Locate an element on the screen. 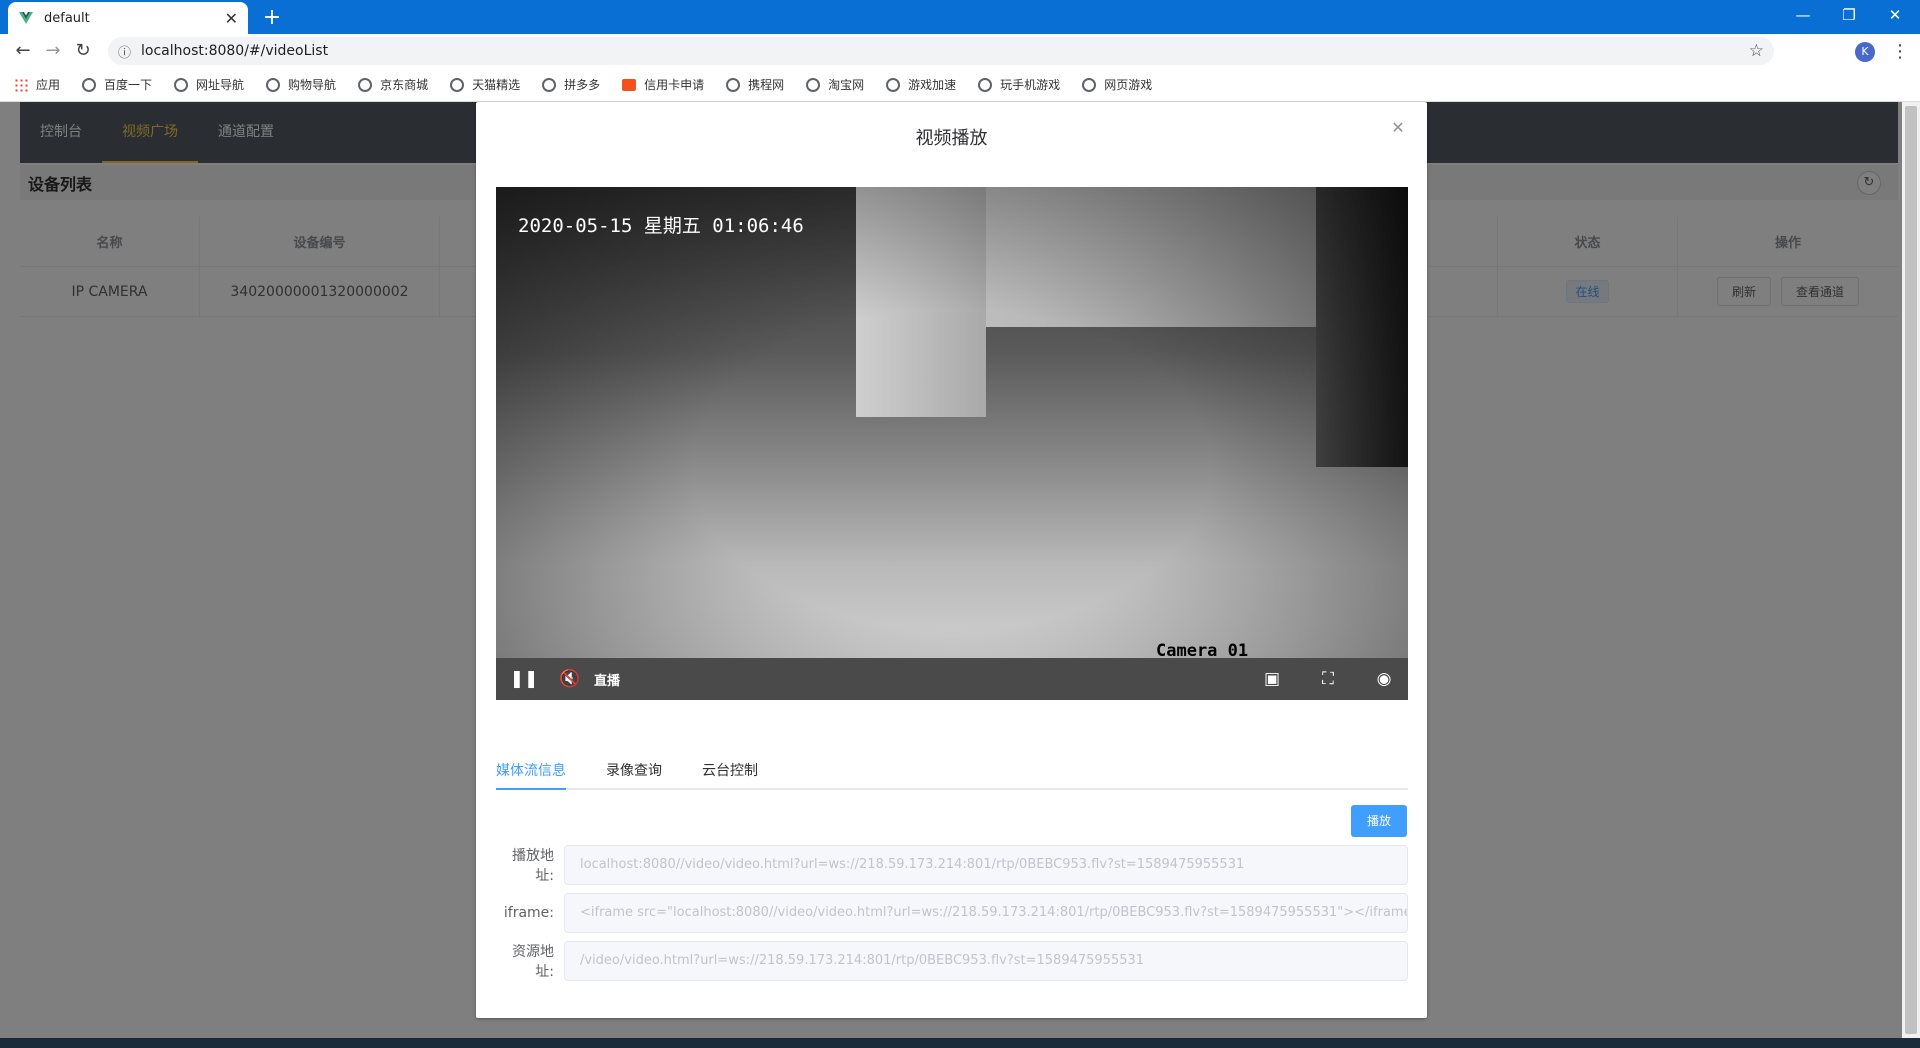 This screenshot has width=1920, height=1048. close-tab-icon: ✕ is located at coordinates (231, 18).